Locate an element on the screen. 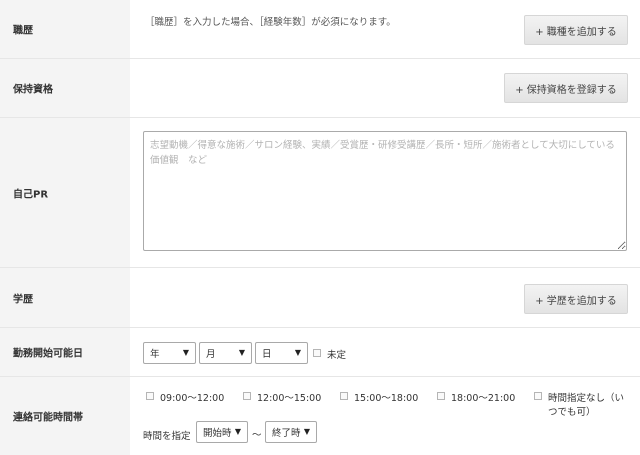 The height and width of the screenshot is (455, 640). time-slot-label-3: 15:00〜18:00 is located at coordinates (386, 398).